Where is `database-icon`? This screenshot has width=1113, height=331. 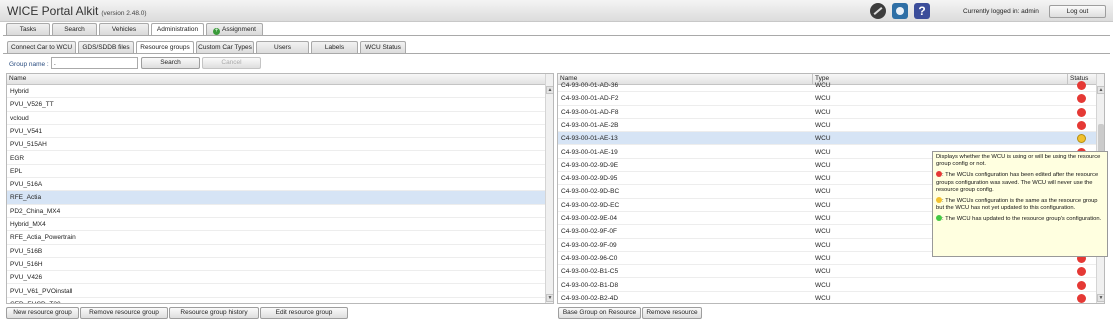
database-icon is located at coordinates (900, 11).